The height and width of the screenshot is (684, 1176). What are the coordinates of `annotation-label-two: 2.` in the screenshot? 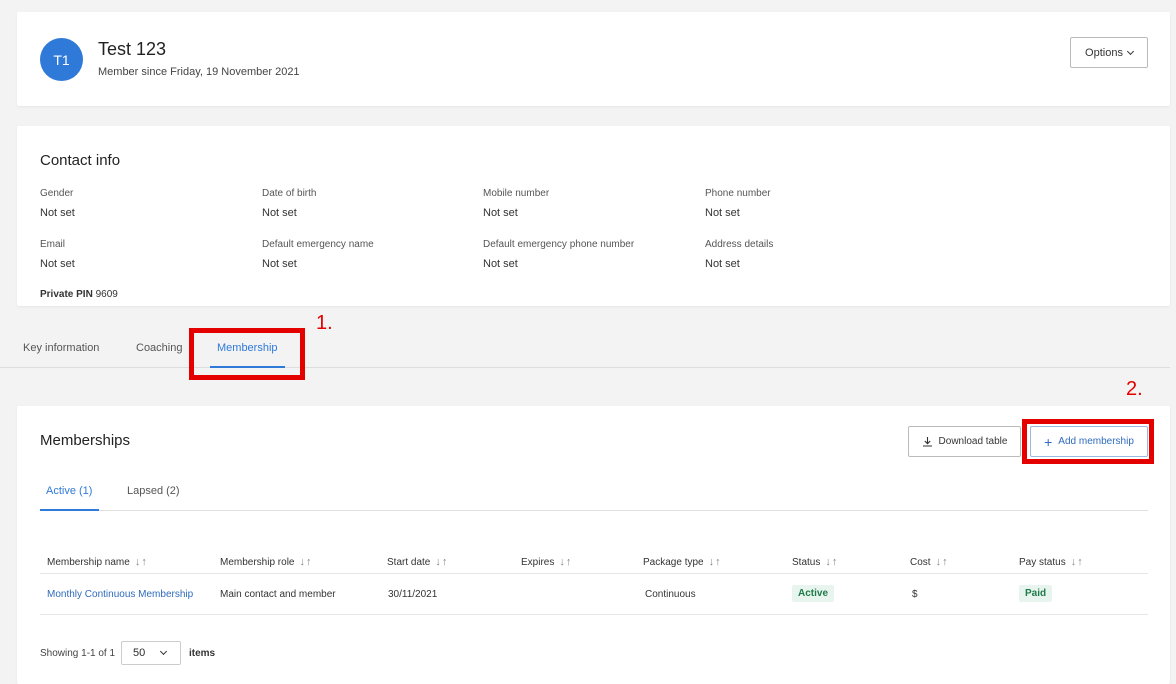 It's located at (1134, 389).